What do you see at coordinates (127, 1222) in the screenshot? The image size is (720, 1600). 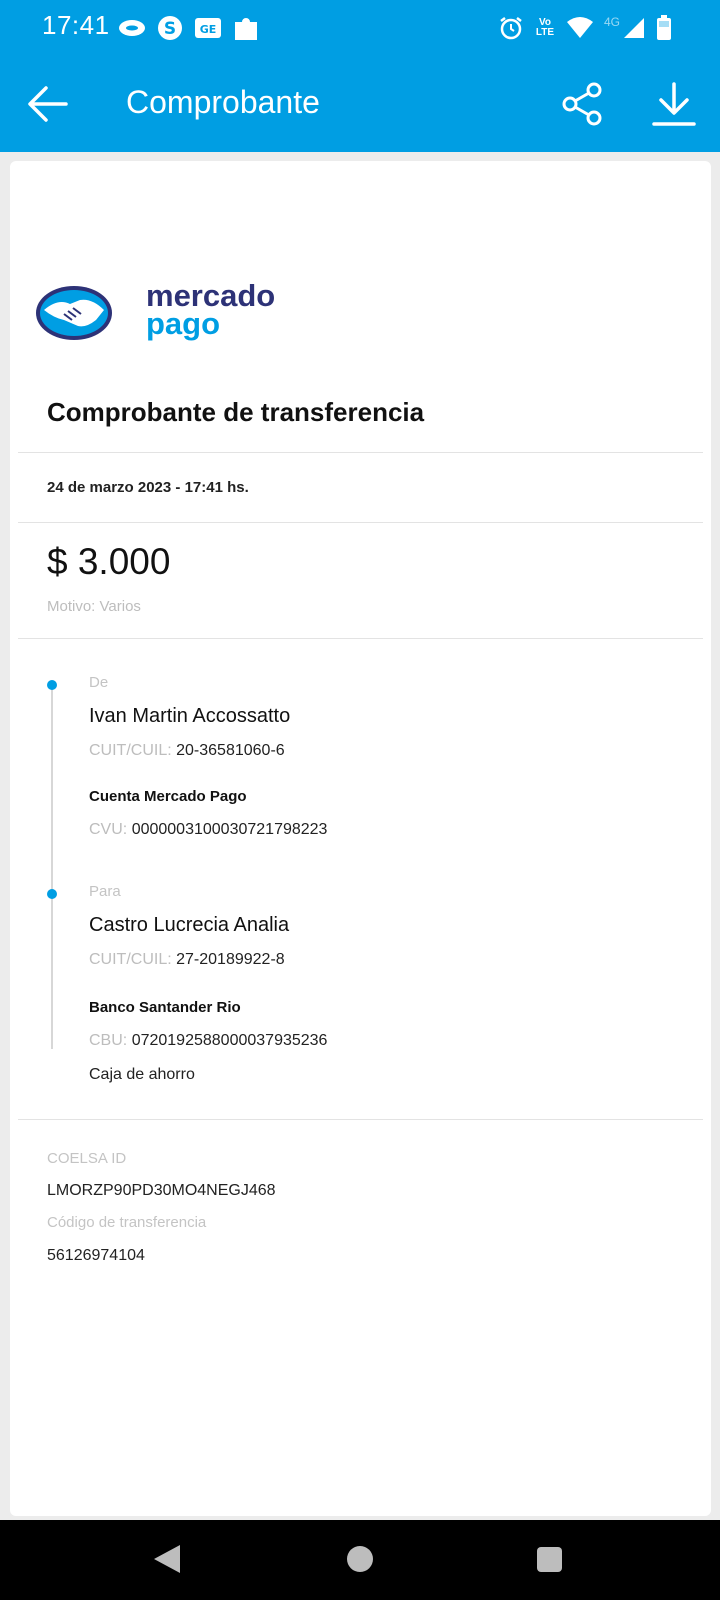 I see `transfer-code-label: Código de transferencia` at bounding box center [127, 1222].